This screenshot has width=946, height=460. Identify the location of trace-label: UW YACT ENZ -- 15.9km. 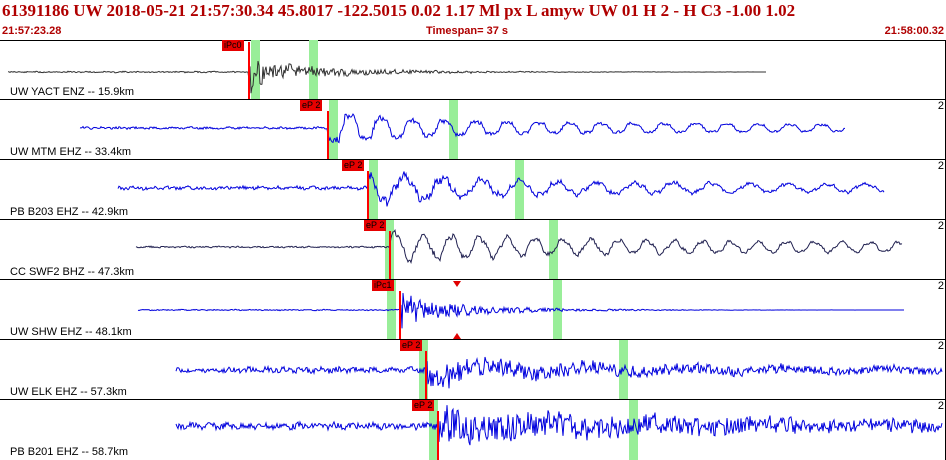
(72, 92).